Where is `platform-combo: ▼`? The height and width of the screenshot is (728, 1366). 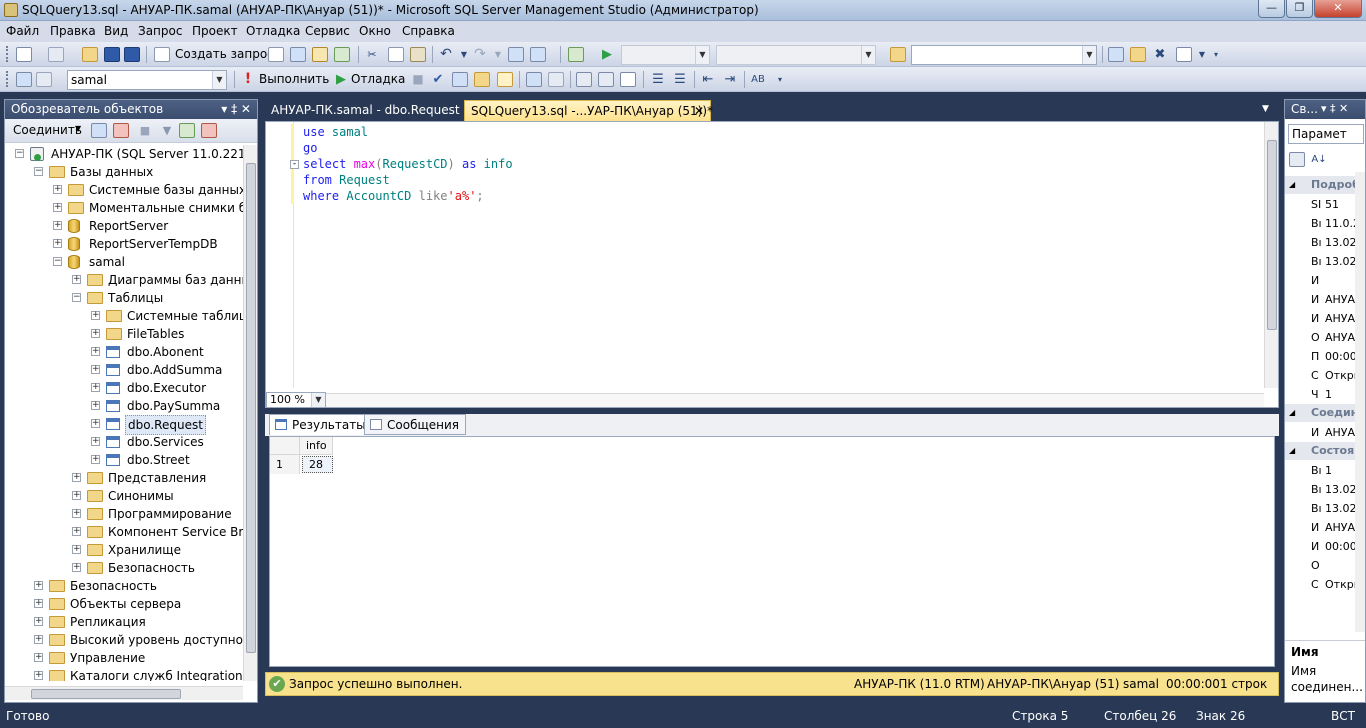
platform-combo: ▼ is located at coordinates (796, 55).